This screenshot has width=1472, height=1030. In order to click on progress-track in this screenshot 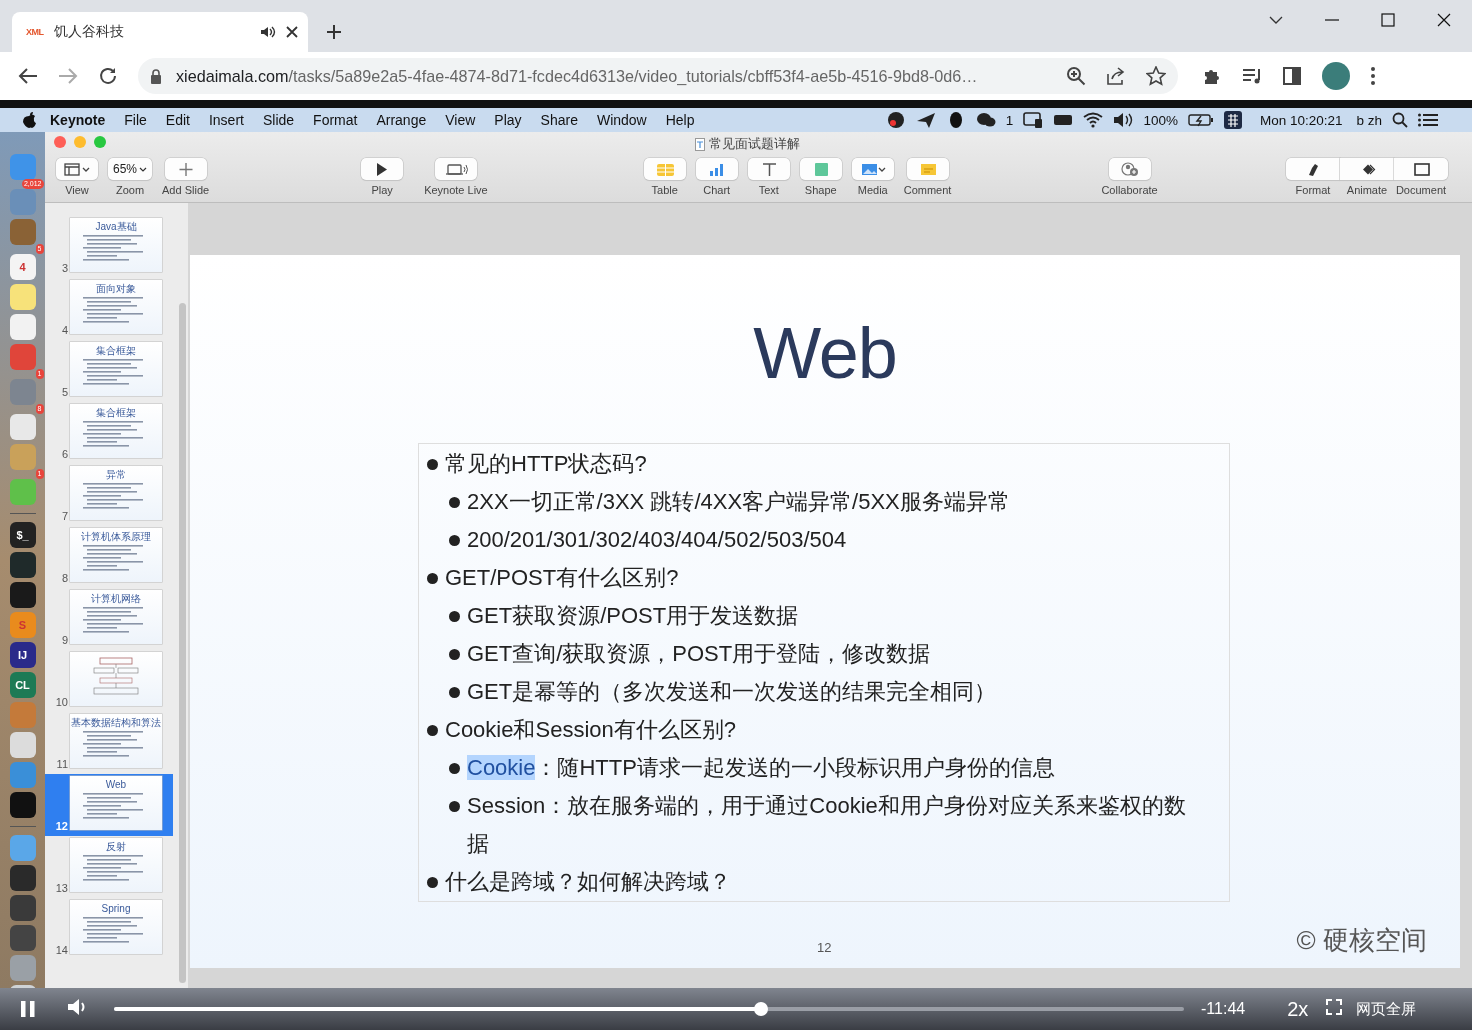, I will do `click(649, 1009)`.